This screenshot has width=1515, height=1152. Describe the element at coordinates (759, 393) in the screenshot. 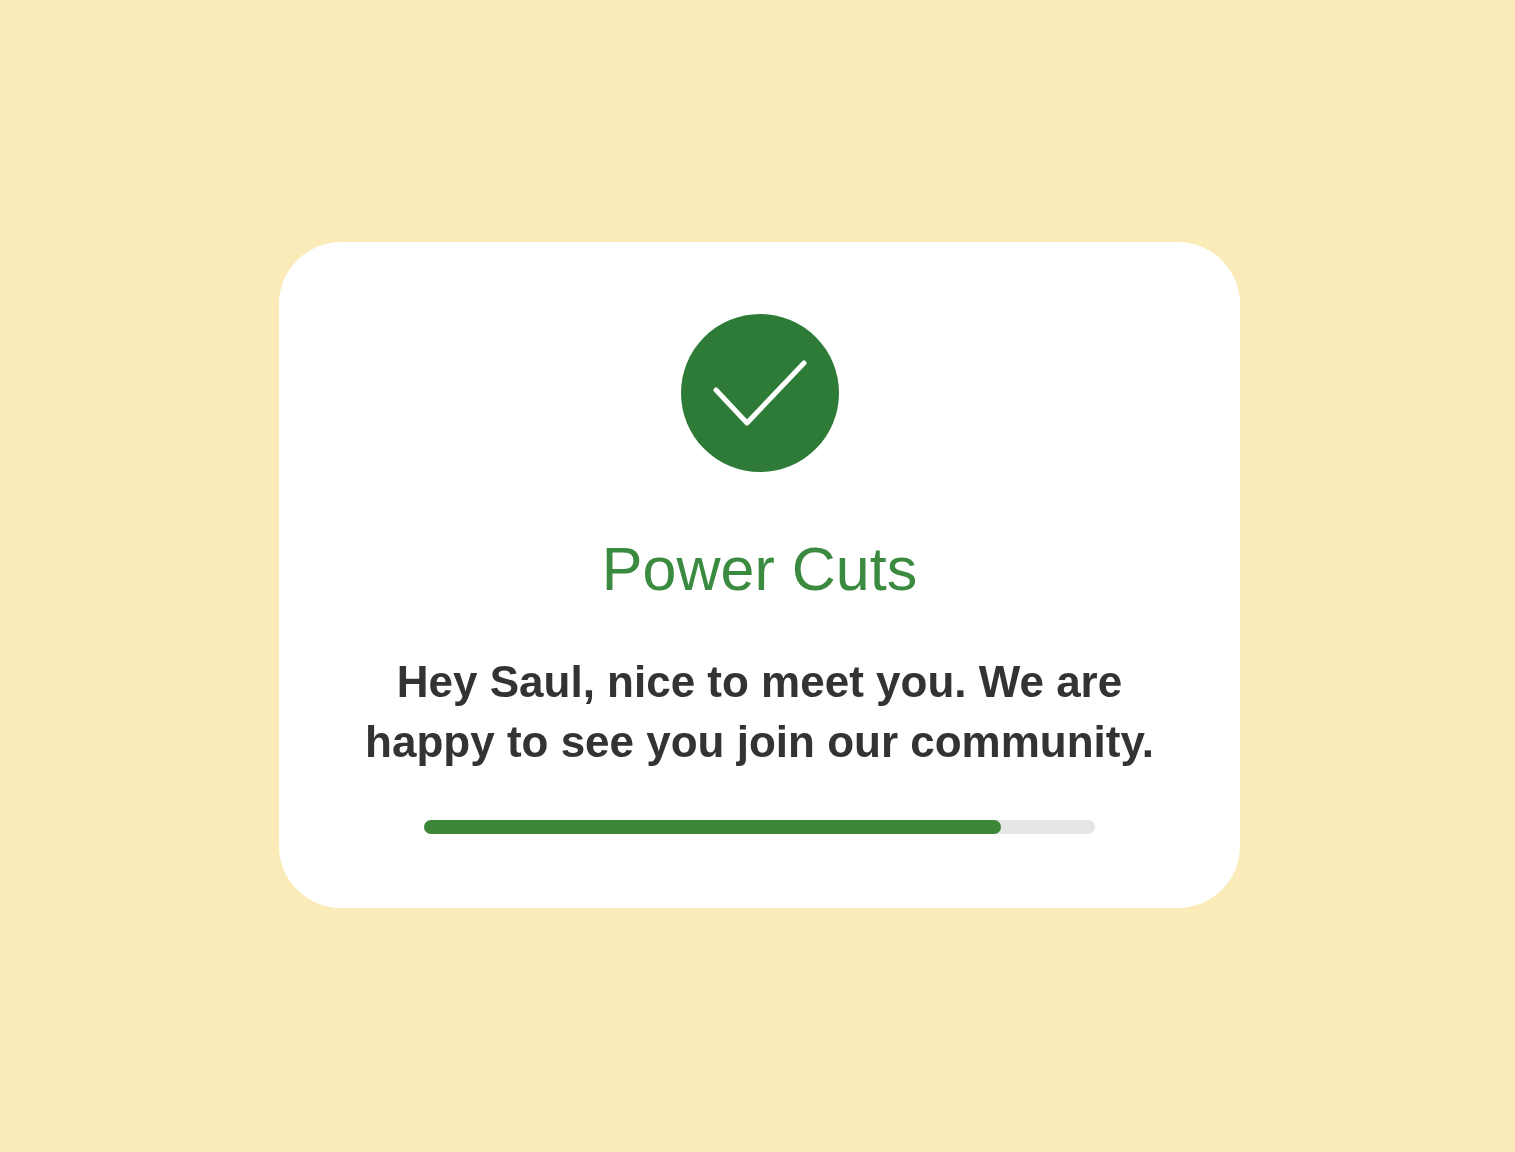

I see `check-circle-icon` at that location.